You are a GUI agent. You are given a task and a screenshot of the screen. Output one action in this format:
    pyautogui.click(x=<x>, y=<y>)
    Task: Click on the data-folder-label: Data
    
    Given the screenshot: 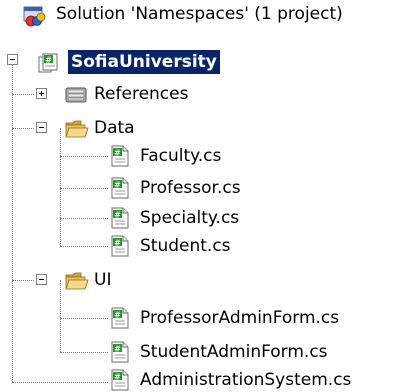 What is the action you would take?
    pyautogui.click(x=114, y=128)
    